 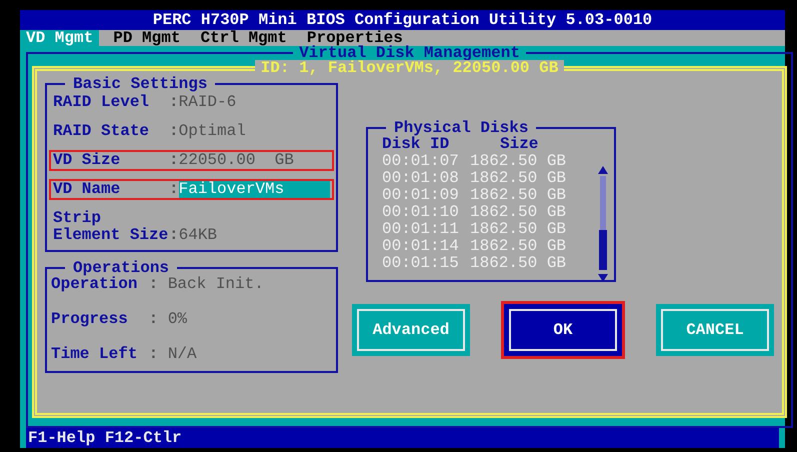 I want to click on group-title: Basic Settings, so click(x=140, y=84).